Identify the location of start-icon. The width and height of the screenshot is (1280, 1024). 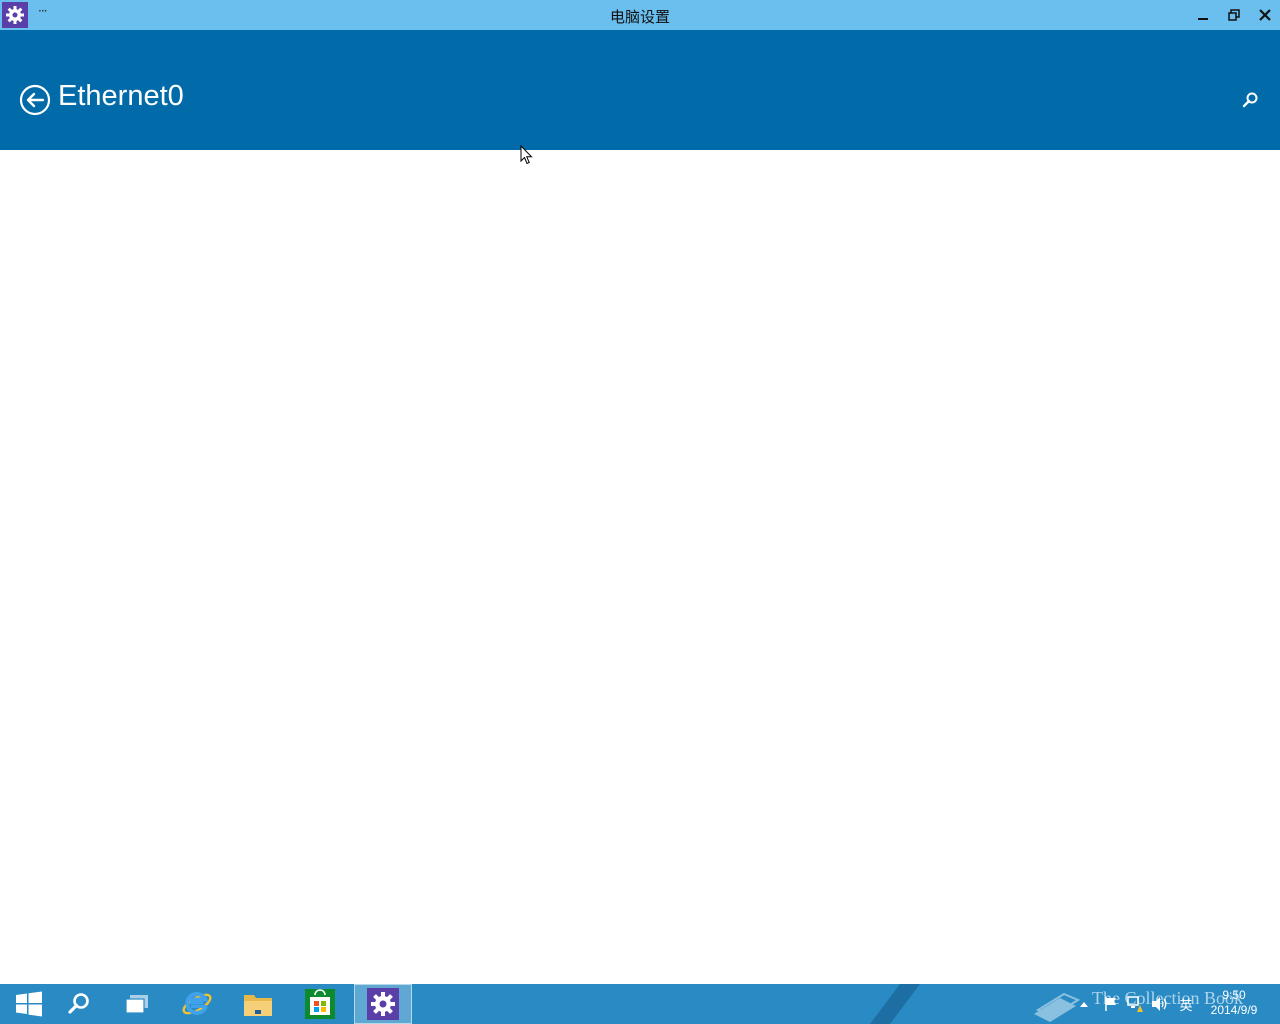
(29, 1004).